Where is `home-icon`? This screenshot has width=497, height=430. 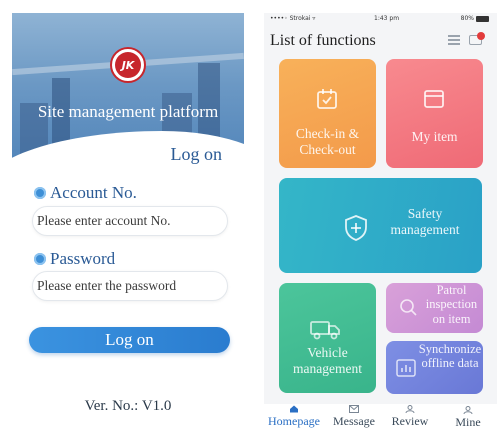
home-icon is located at coordinates (294, 409).